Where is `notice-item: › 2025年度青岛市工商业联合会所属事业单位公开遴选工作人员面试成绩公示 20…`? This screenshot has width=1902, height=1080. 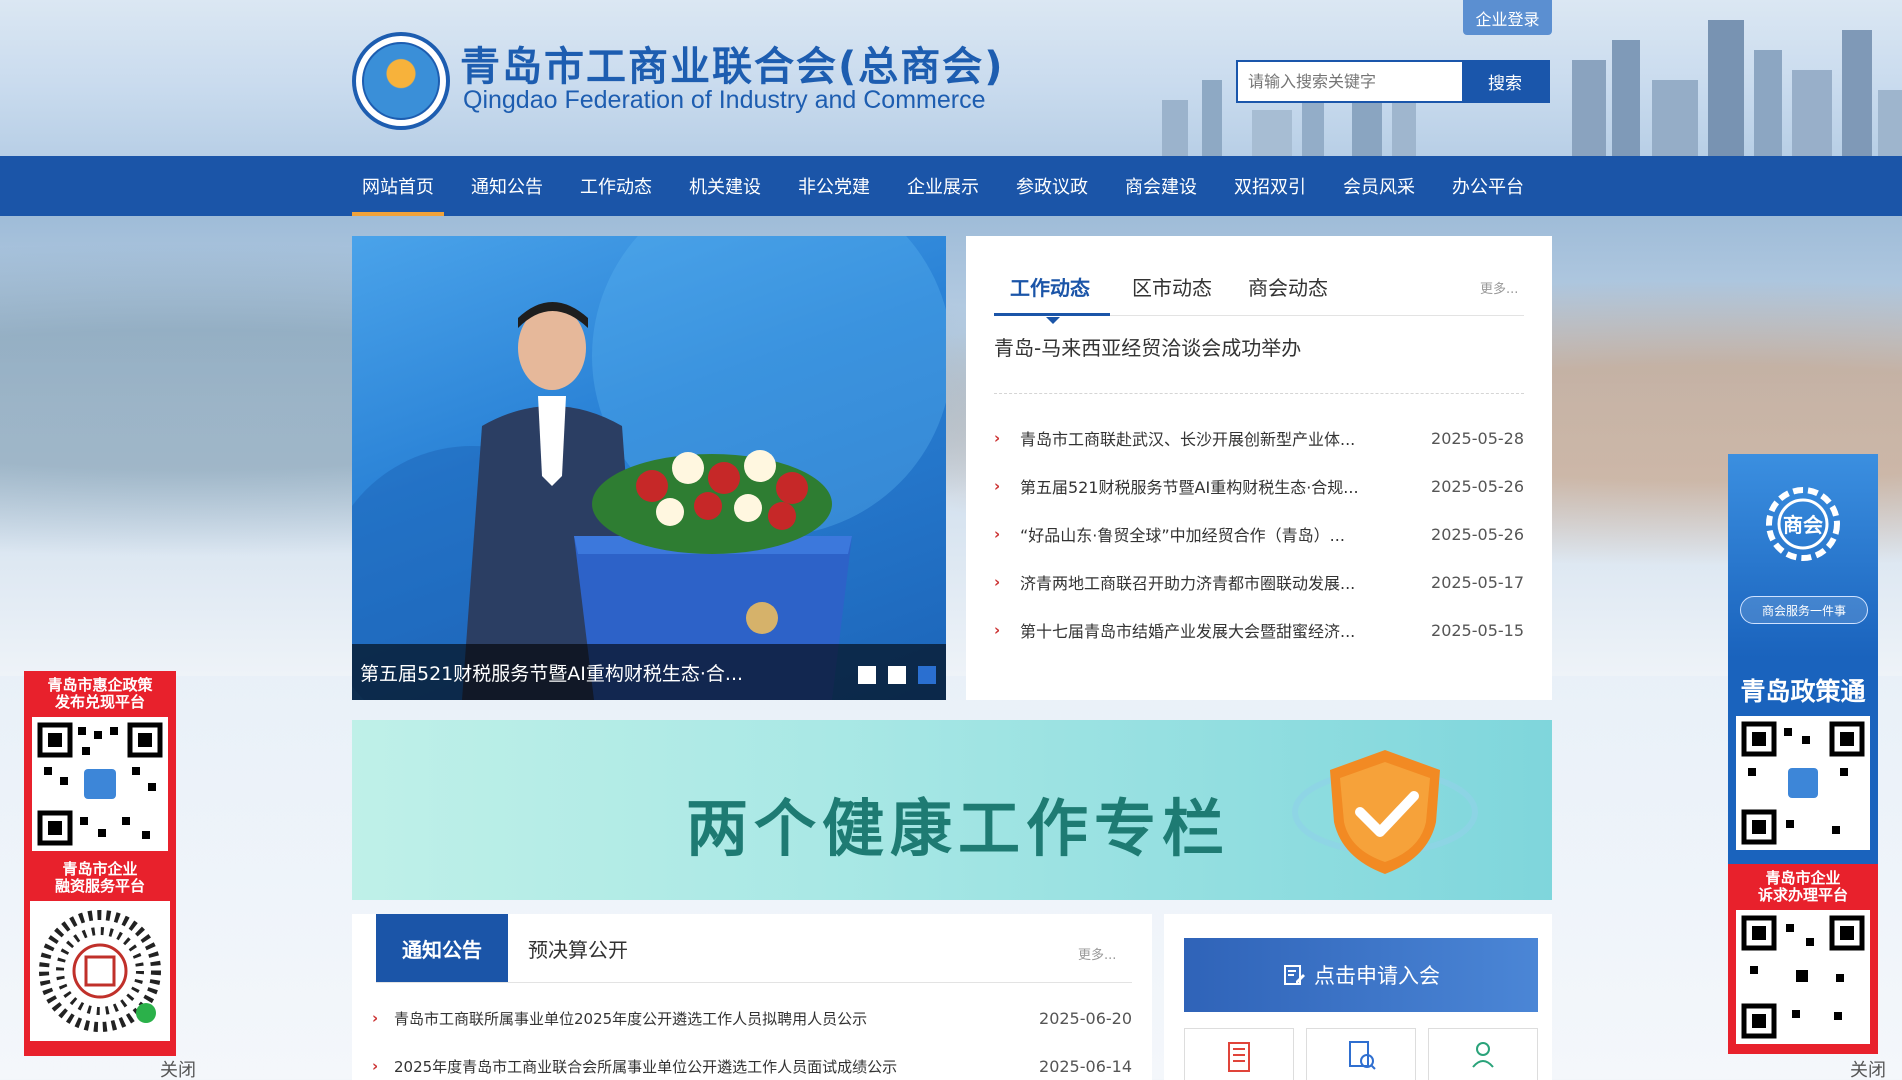
notice-item: › 2025年度青岛市工商业联合会所属事业单位公开遴选工作人员面试成绩公示 20… is located at coordinates (752, 1061).